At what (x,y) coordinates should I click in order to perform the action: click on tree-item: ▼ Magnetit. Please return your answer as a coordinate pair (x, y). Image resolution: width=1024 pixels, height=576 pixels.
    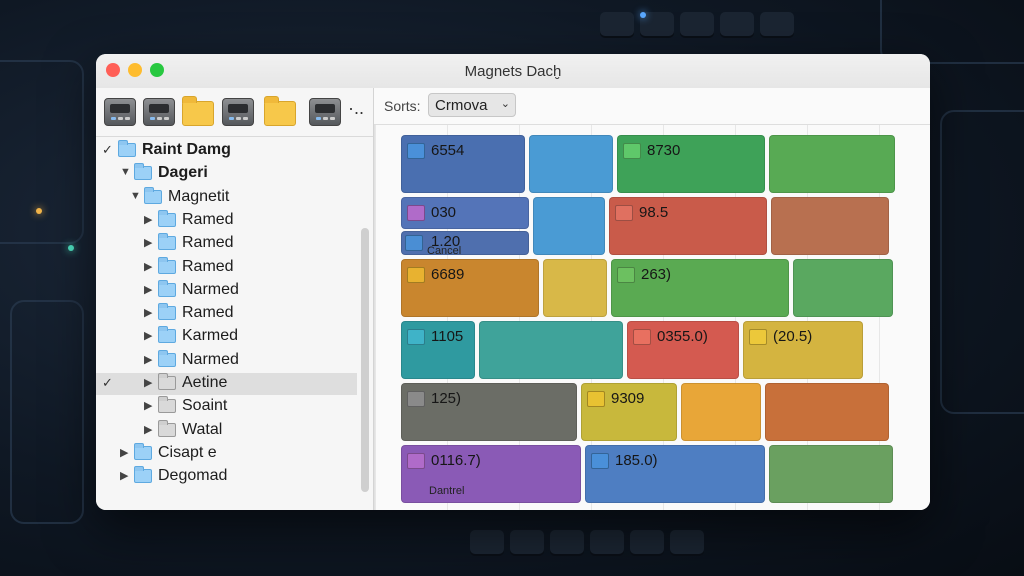
    Looking at the image, I should click on (226, 197).